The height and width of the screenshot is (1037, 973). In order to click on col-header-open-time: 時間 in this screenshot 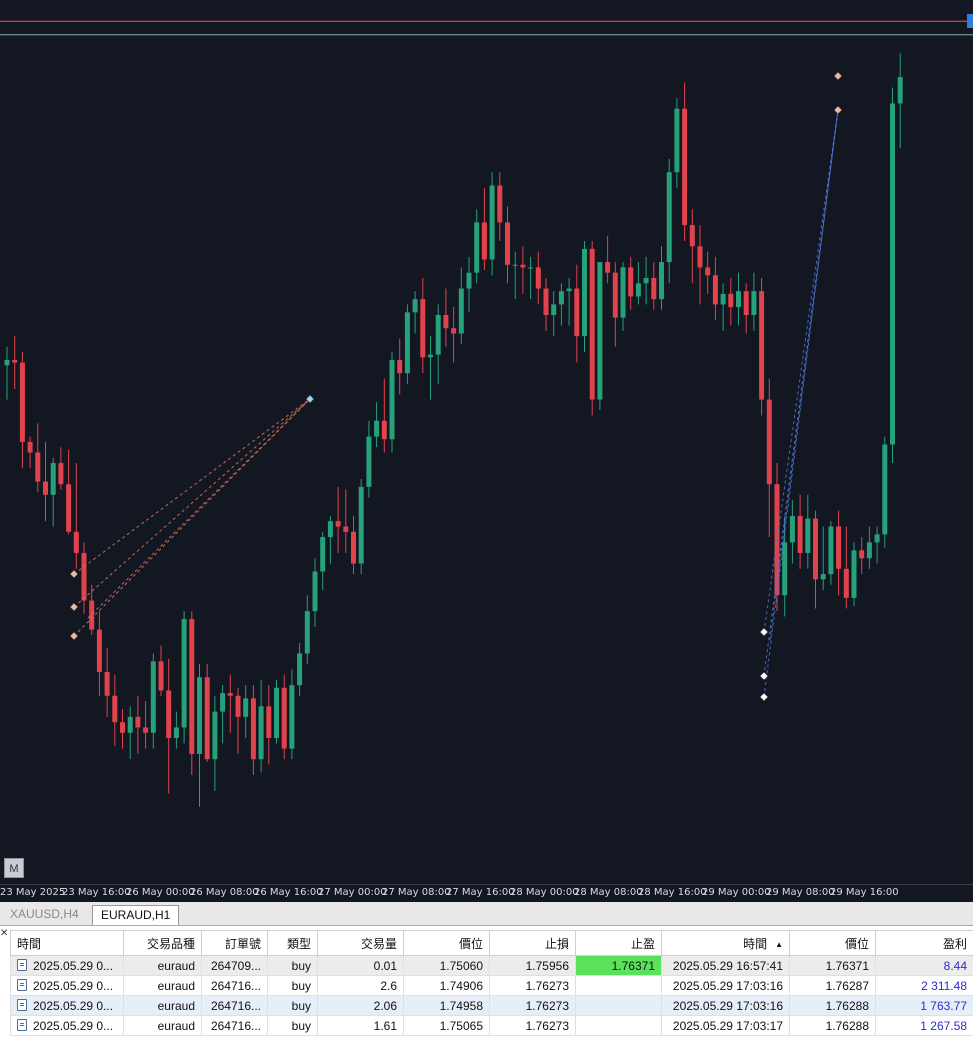, I will do `click(67, 943)`.